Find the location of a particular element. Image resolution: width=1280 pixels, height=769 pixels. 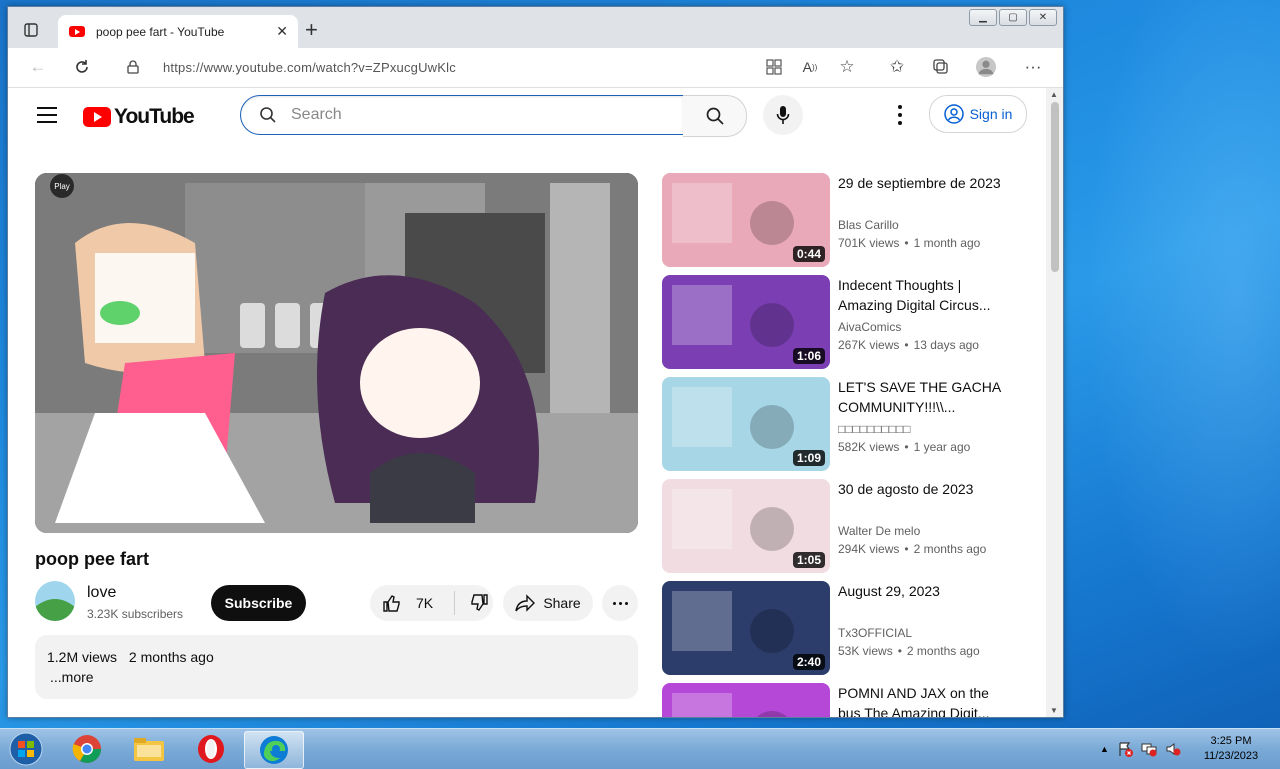

scrollbar-thumb is located at coordinates (1055, 187).